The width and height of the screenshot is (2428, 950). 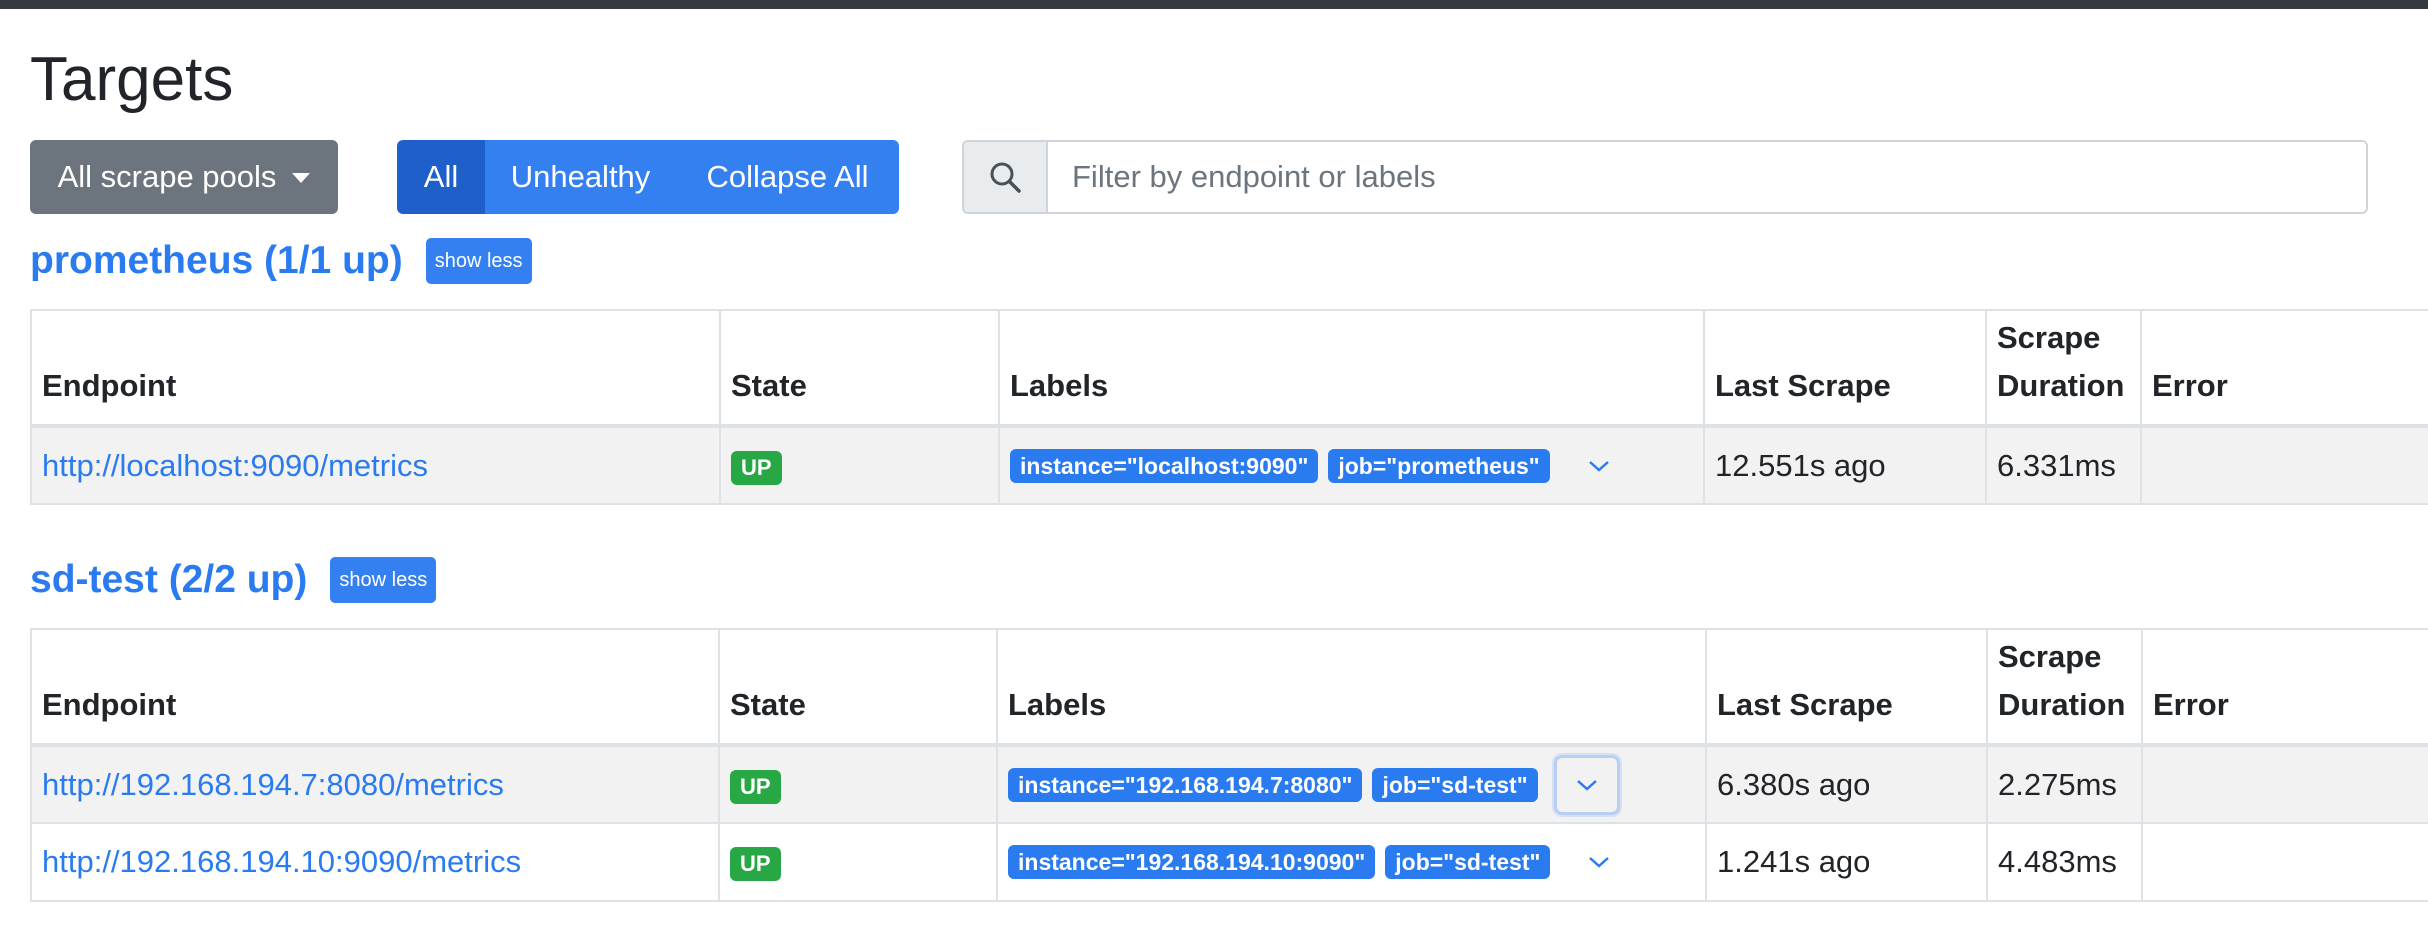 I want to click on page-title: Targets, so click(x=132, y=79).